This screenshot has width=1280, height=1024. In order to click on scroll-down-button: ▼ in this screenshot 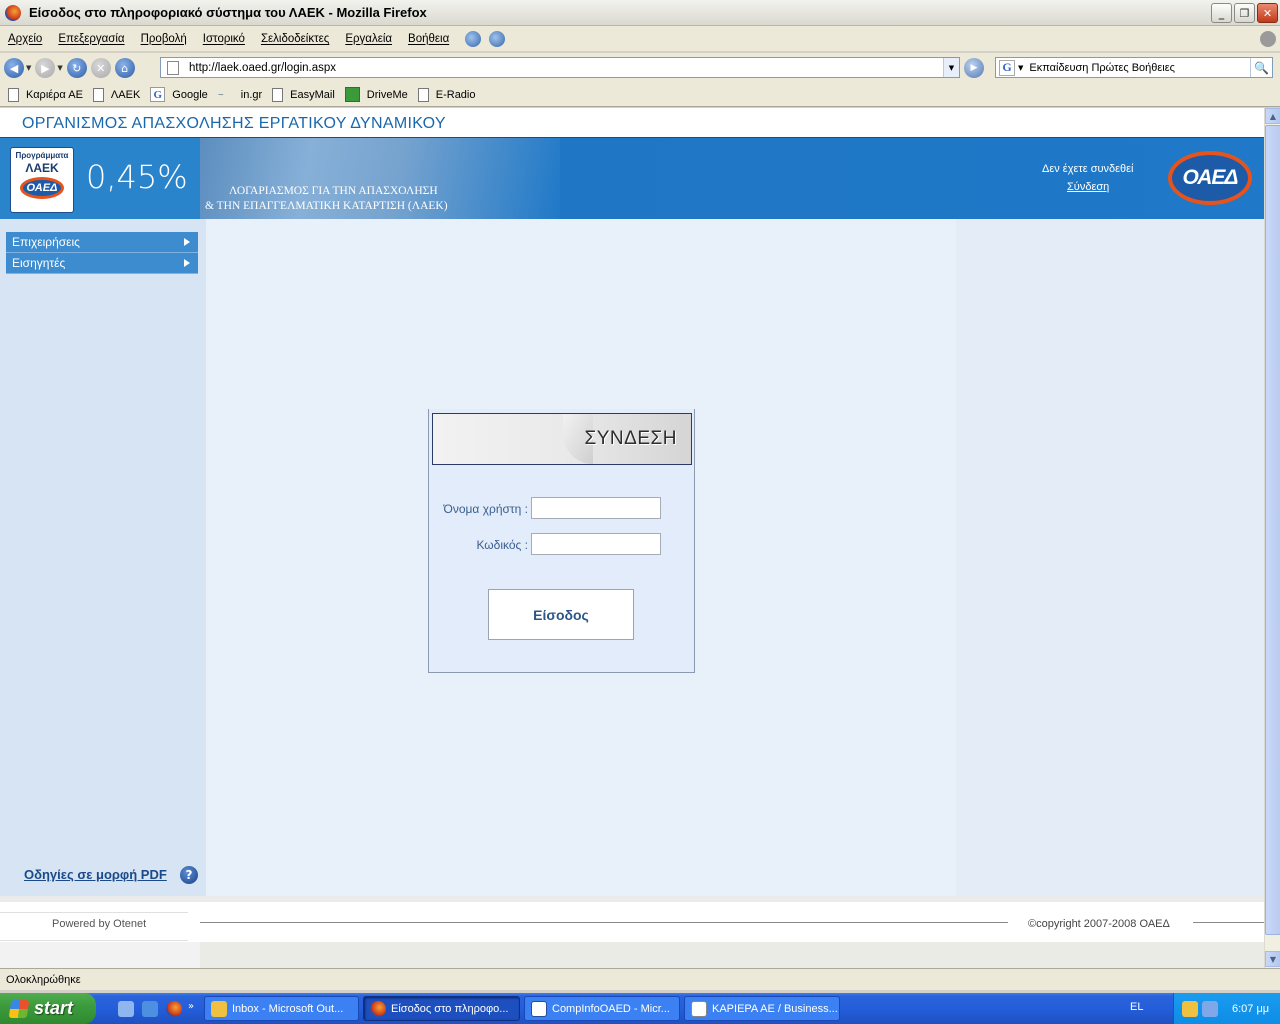, I will do `click(1272, 959)`.